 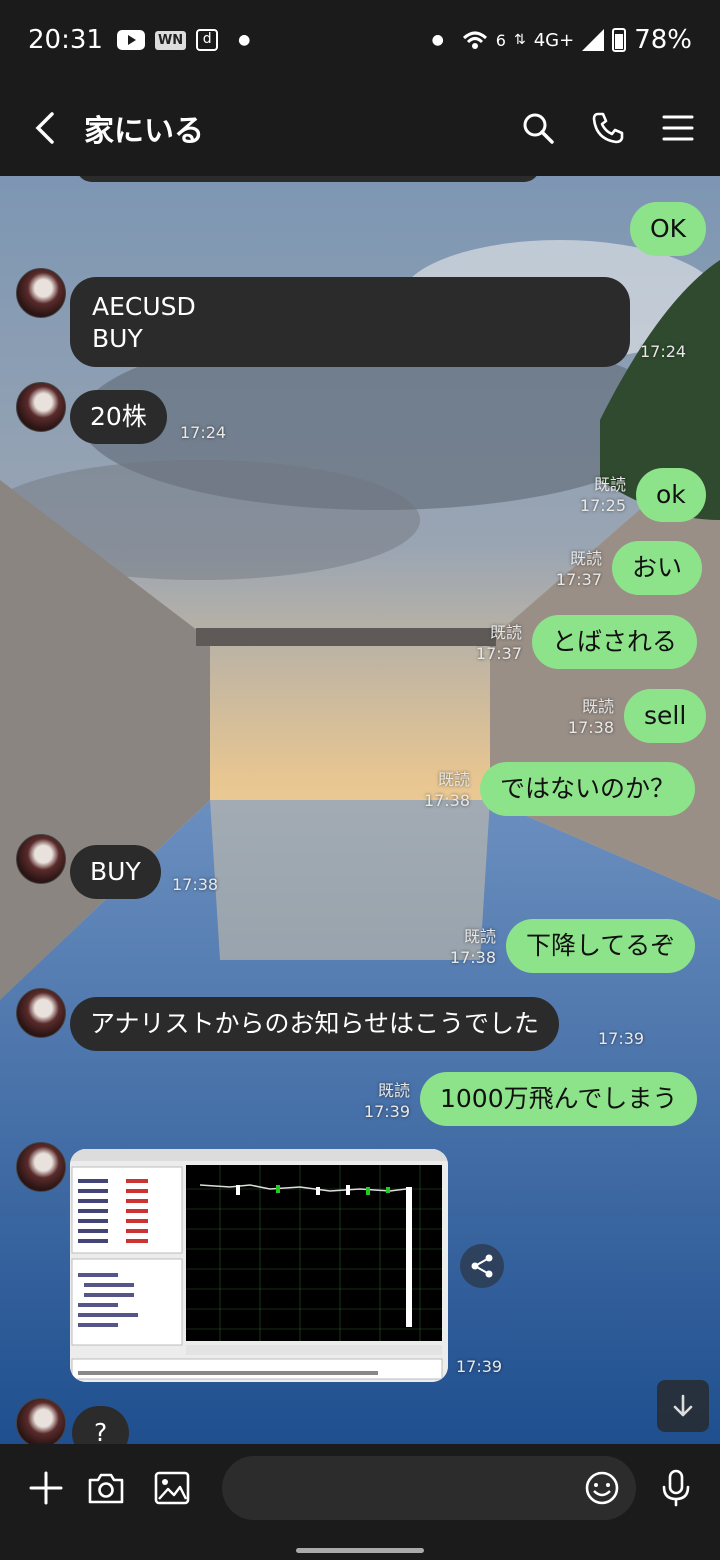 I want to click on message-bubble-out: ok, so click(x=671, y=495).